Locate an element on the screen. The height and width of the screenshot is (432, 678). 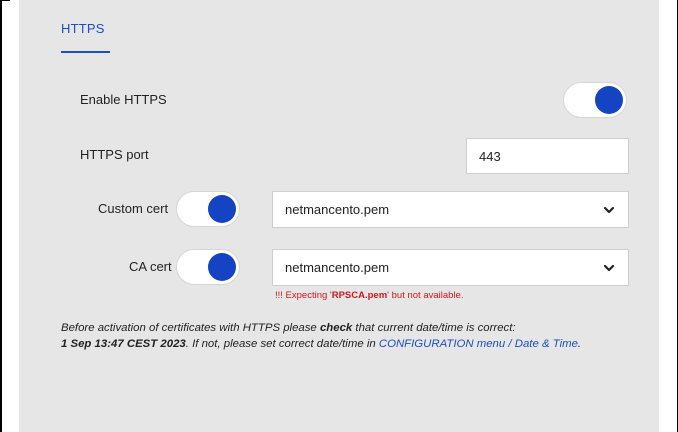
custom-cert-toggle is located at coordinates (208, 209).